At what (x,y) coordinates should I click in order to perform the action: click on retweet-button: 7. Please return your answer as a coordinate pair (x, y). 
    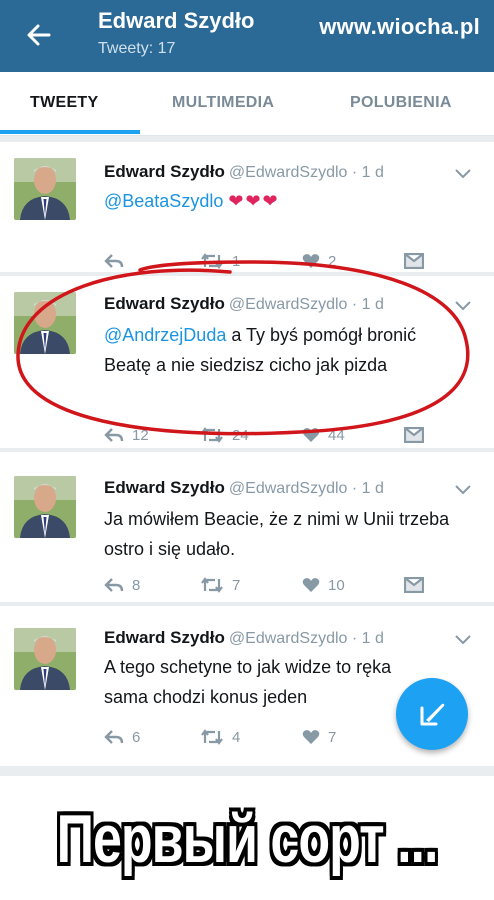
    Looking at the image, I should click on (220, 585).